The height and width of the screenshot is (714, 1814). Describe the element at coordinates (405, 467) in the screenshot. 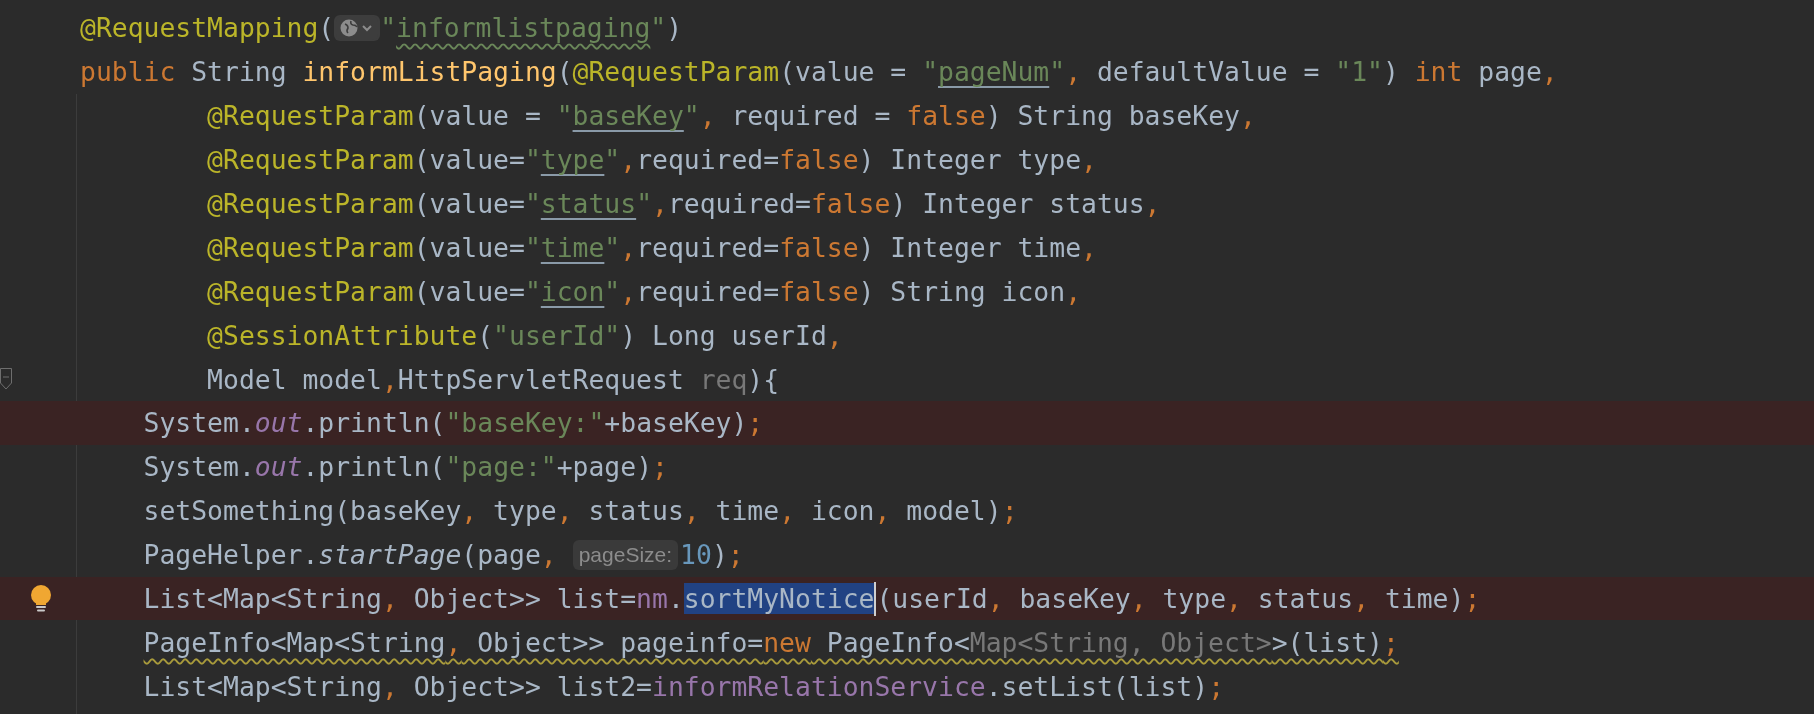

I see `code-line: System.out.println("page:"+page);` at that location.